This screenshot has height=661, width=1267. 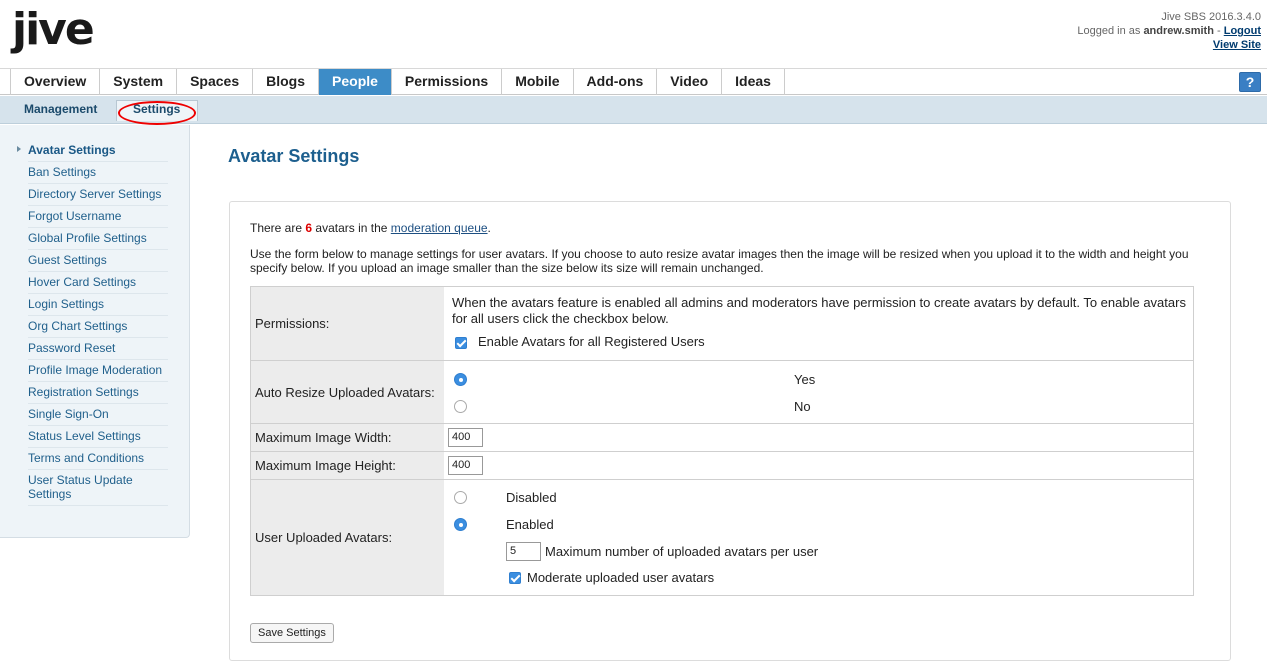 I want to click on auto-resize-no-label: No, so click(x=802, y=406).